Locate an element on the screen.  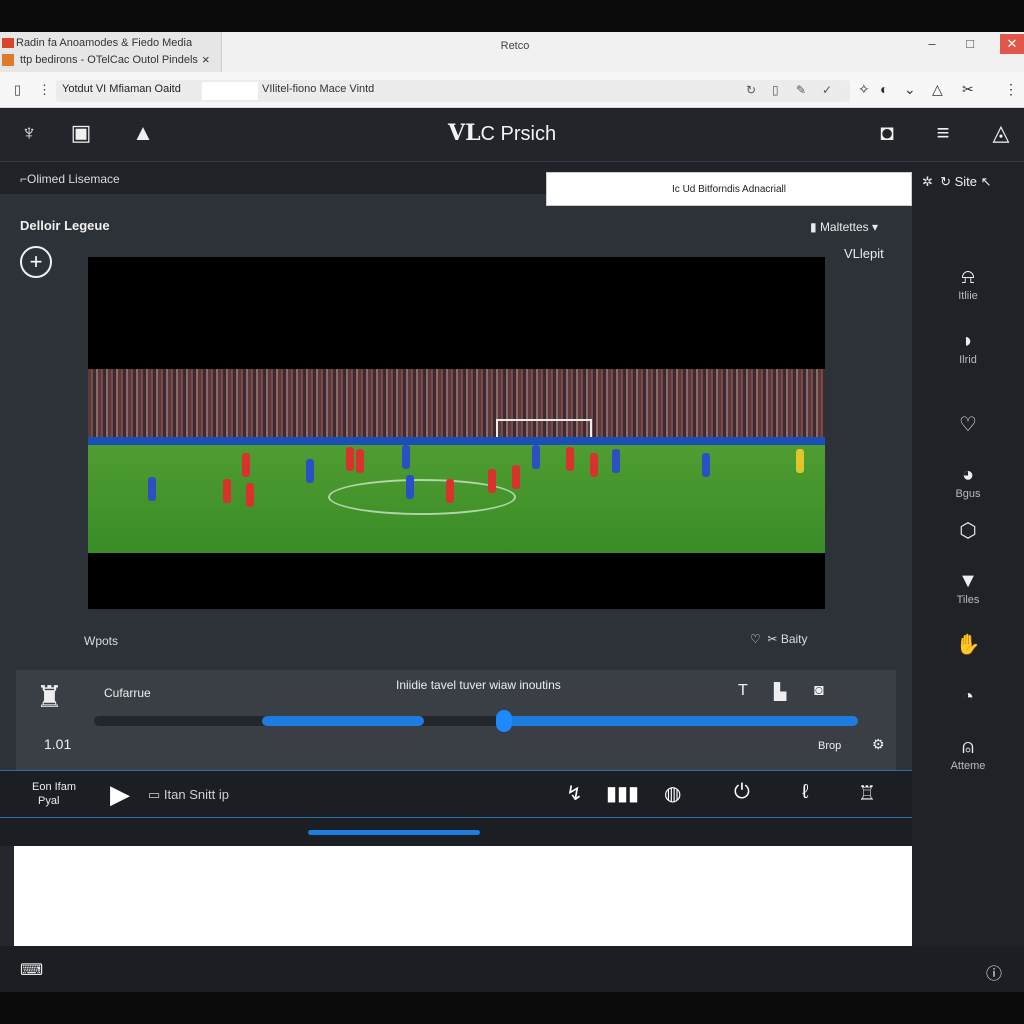
seek-buffer is located at coordinates (343, 721).